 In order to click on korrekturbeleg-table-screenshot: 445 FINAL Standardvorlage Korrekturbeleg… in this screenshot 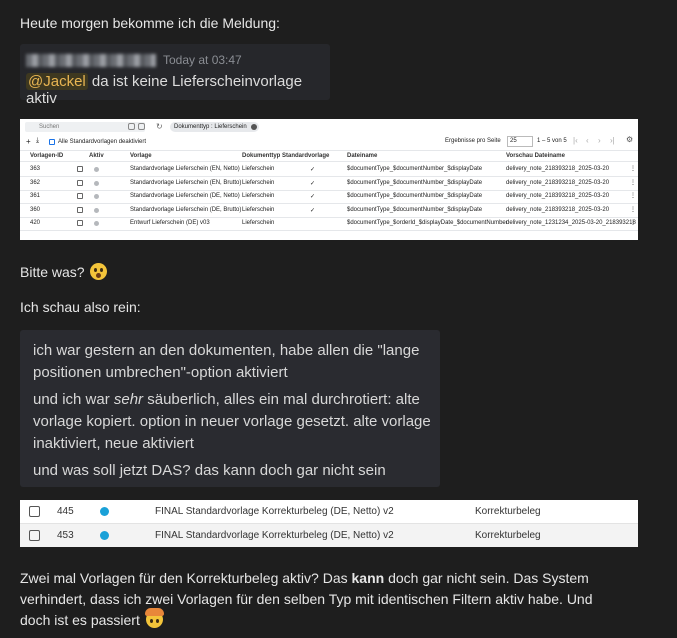, I will do `click(329, 523)`.